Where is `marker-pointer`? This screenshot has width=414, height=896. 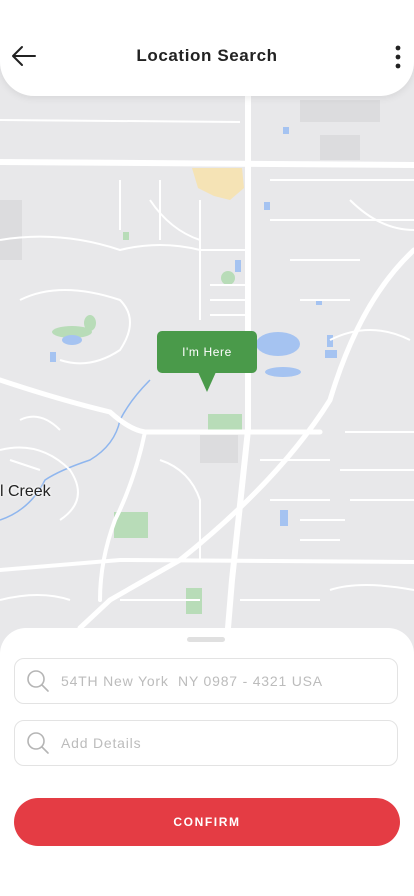 marker-pointer is located at coordinates (207, 382).